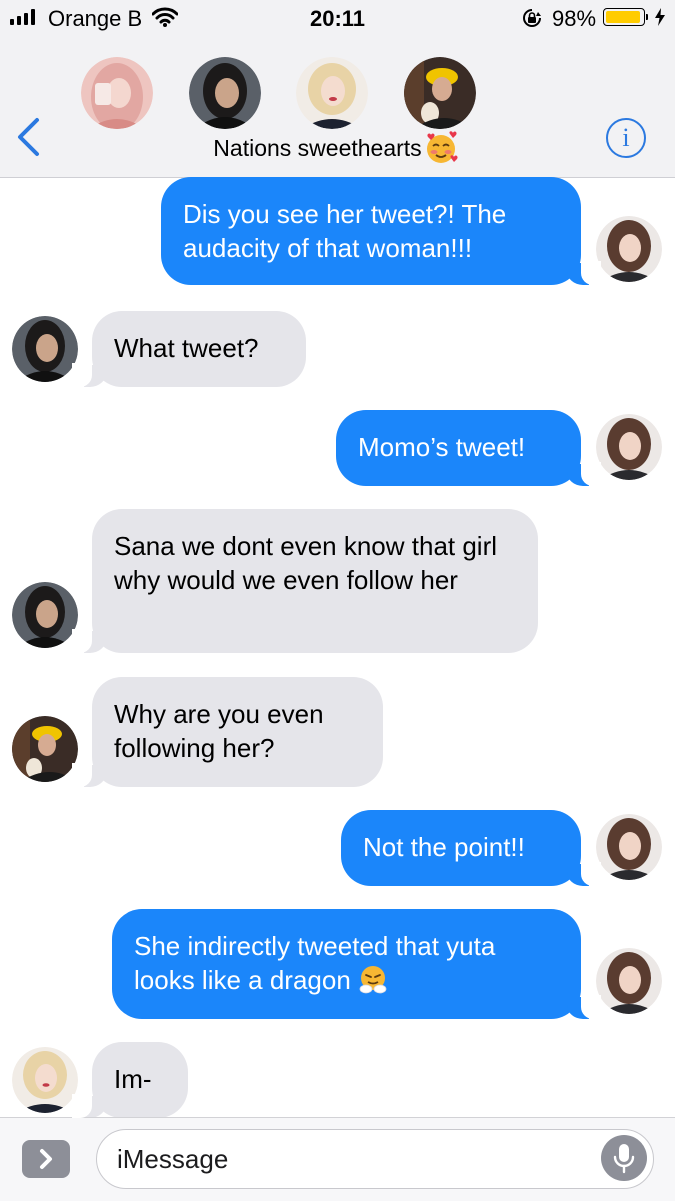  I want to click on app-drawer-button, so click(46, 1159).